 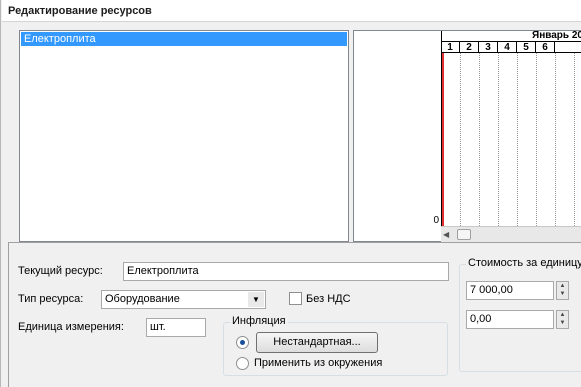 I want to click on unit-label: Единица измерения:, so click(x=71, y=327).